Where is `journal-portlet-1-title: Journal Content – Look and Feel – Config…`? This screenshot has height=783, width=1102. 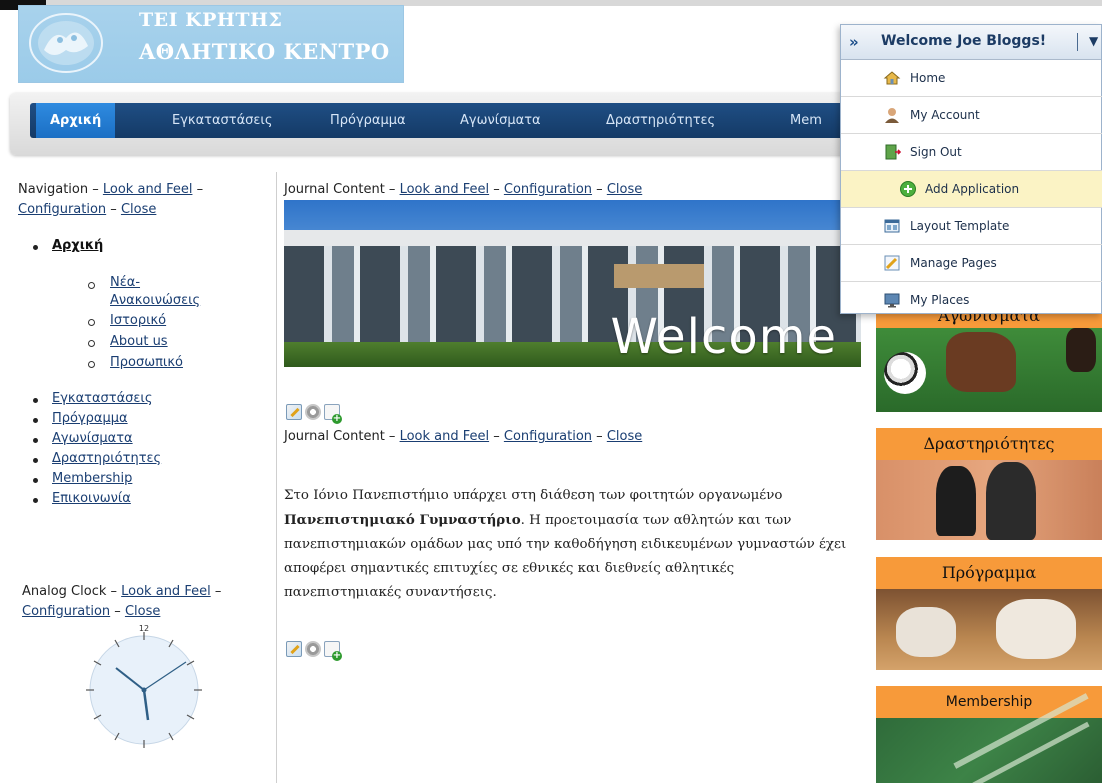 journal-portlet-1-title: Journal Content – Look and Feel – Config… is located at coordinates (463, 189).